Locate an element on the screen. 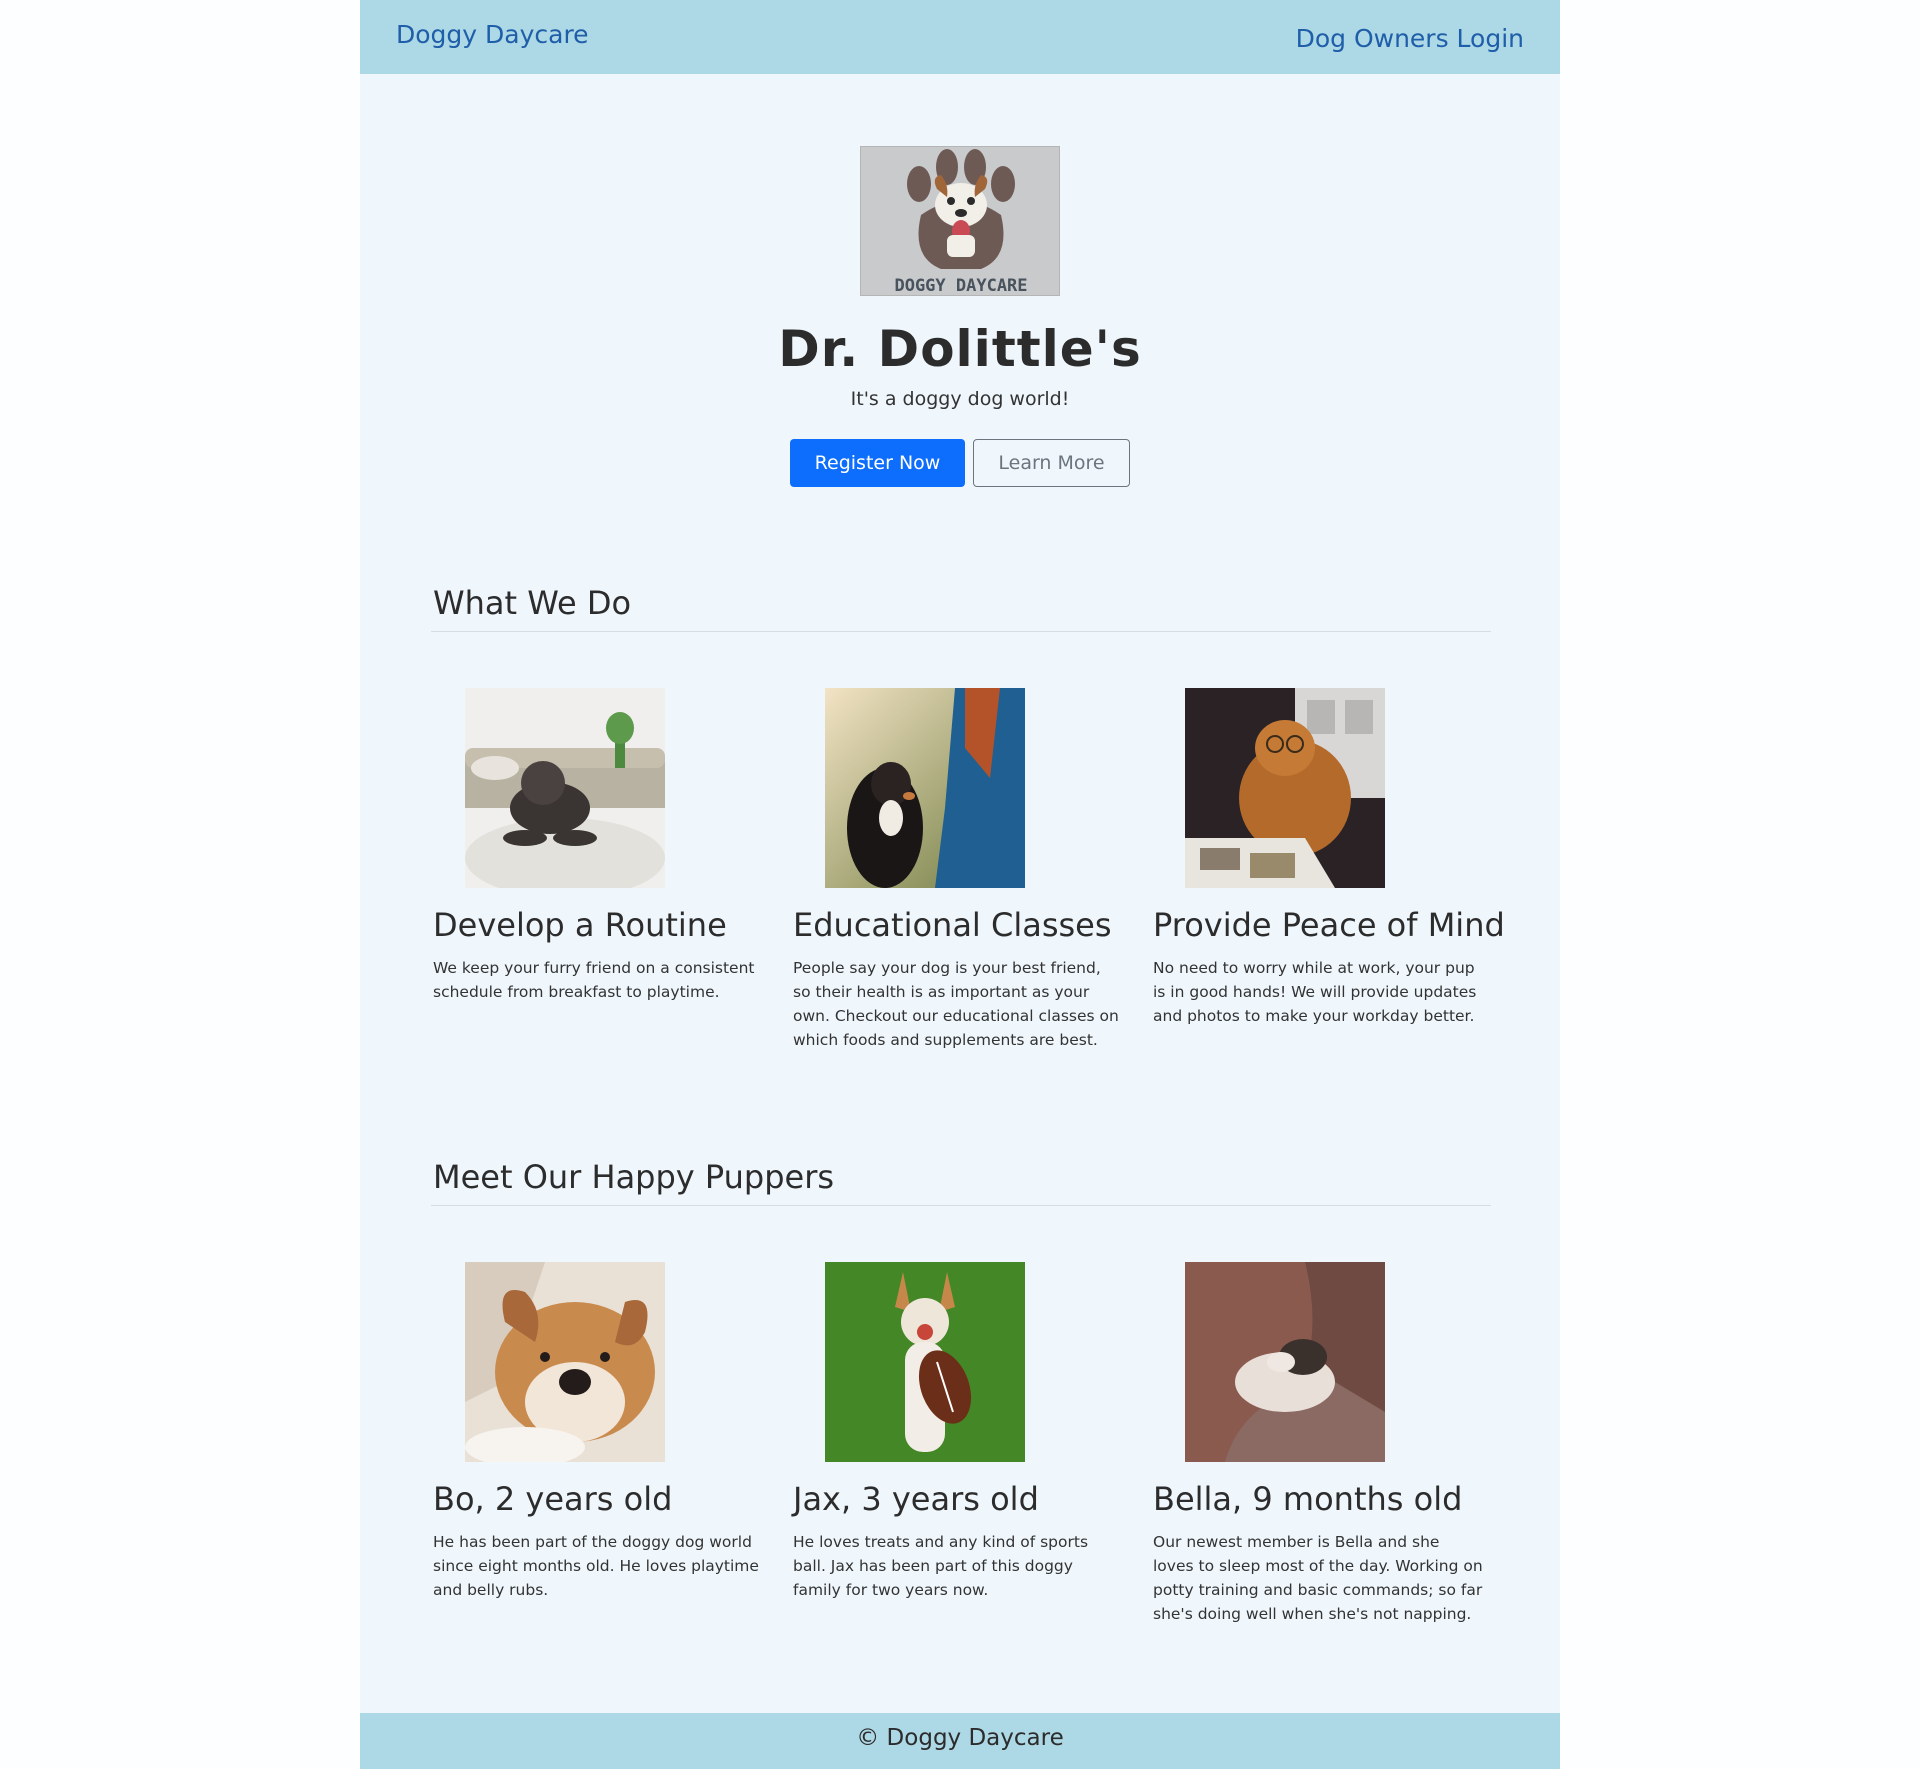 The width and height of the screenshot is (1920, 1769). dog-on-rug-image is located at coordinates (565, 788).